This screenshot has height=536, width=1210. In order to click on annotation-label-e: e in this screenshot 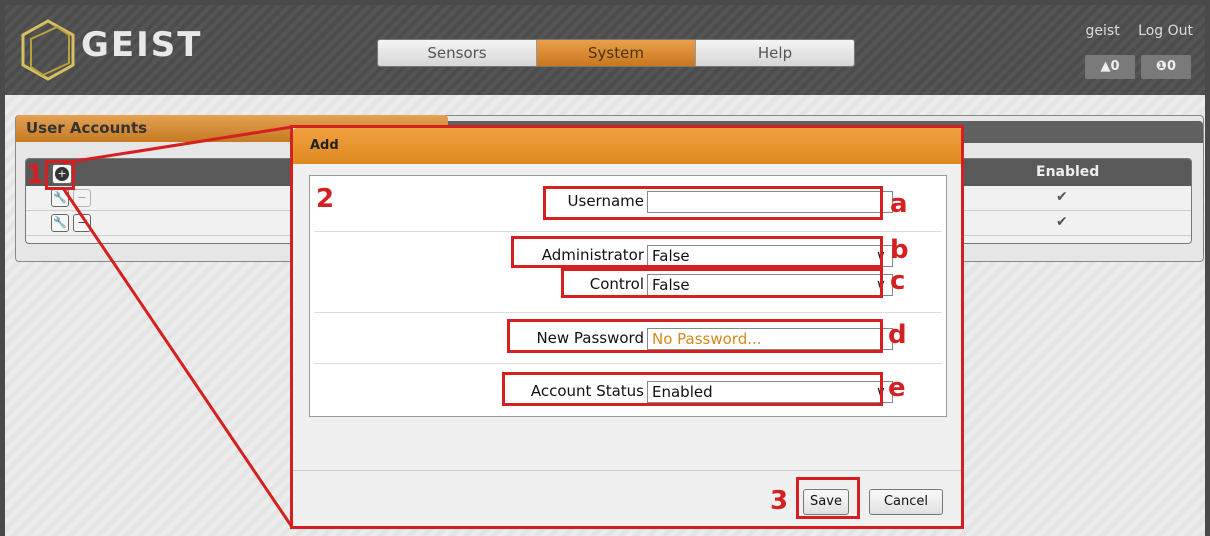, I will do `click(897, 388)`.